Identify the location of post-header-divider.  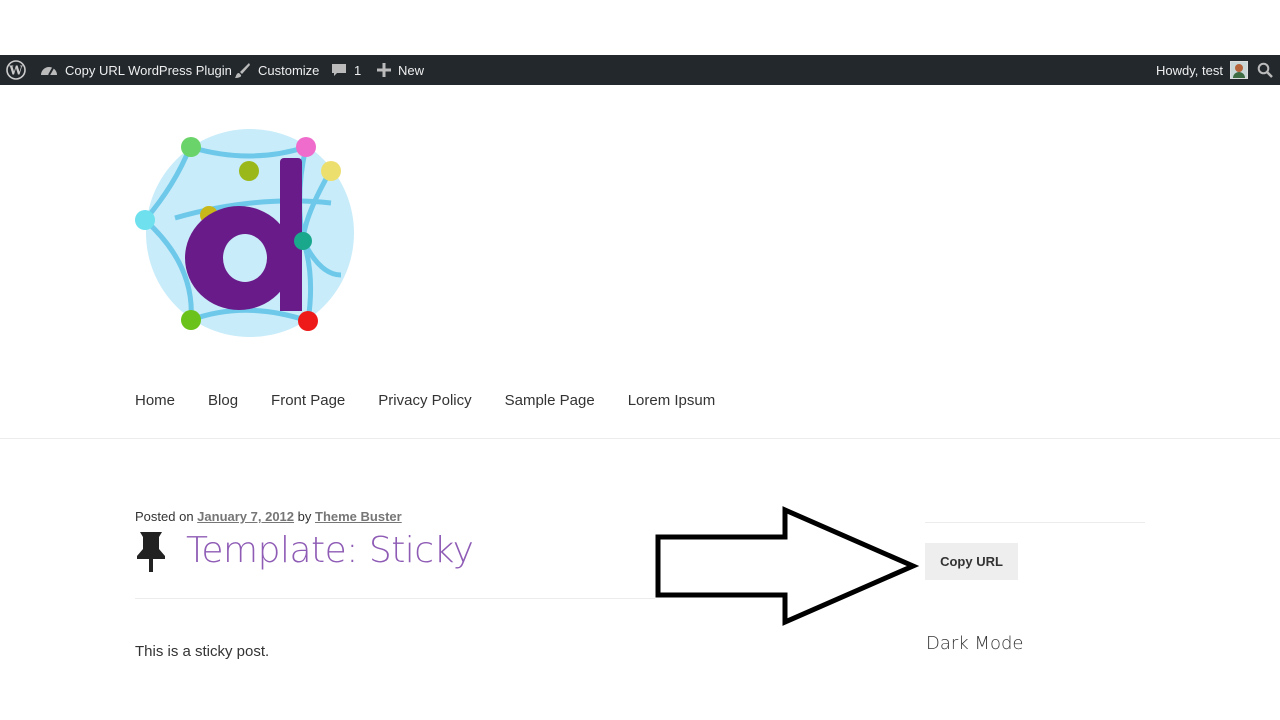
(395, 598).